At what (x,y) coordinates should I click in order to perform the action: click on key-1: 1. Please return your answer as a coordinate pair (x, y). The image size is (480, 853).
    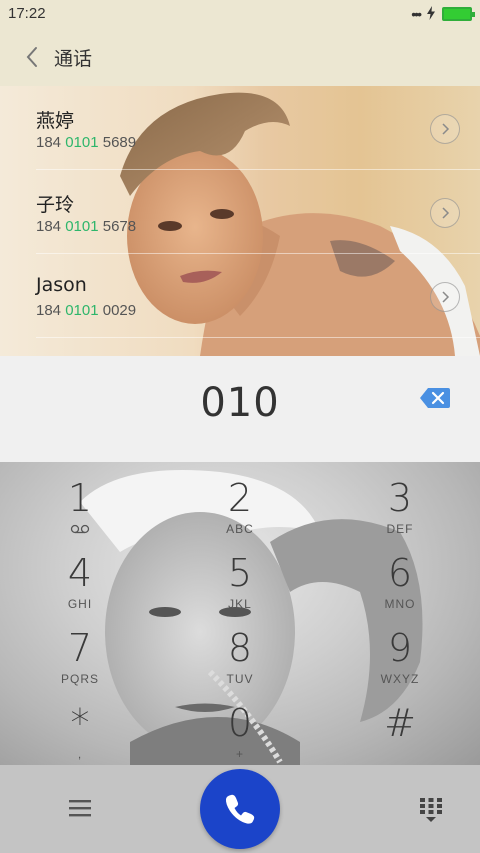
    Looking at the image, I should click on (80, 508).